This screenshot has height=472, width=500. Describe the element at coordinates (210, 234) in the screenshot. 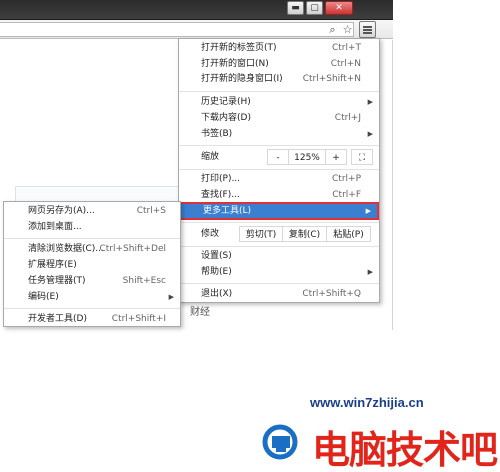

I see `edit-label: 修改` at that location.